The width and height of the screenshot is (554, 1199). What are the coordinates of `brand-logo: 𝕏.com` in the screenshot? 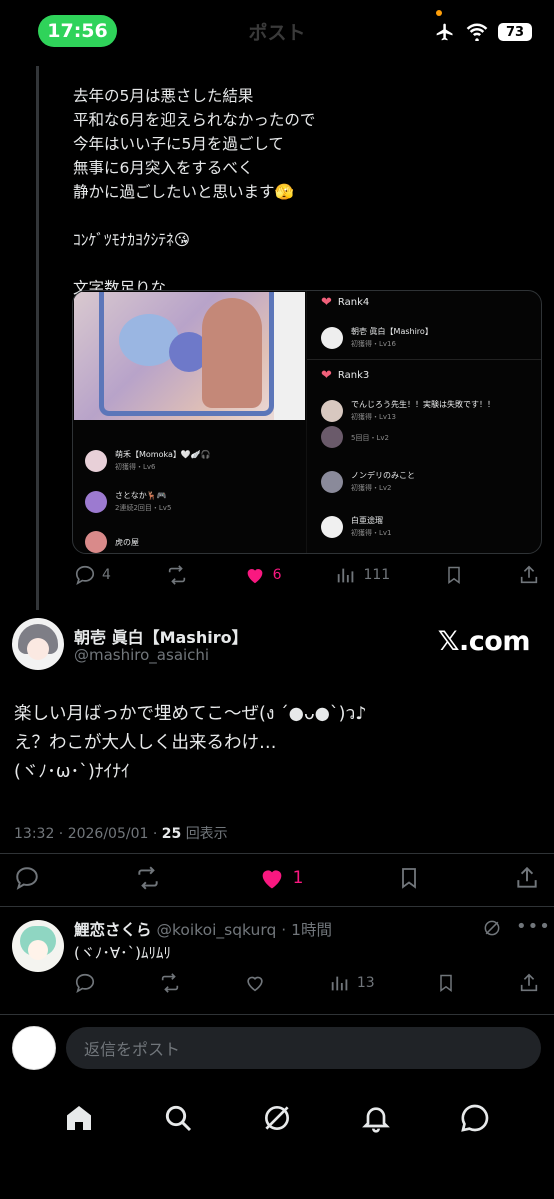 It's located at (484, 641).